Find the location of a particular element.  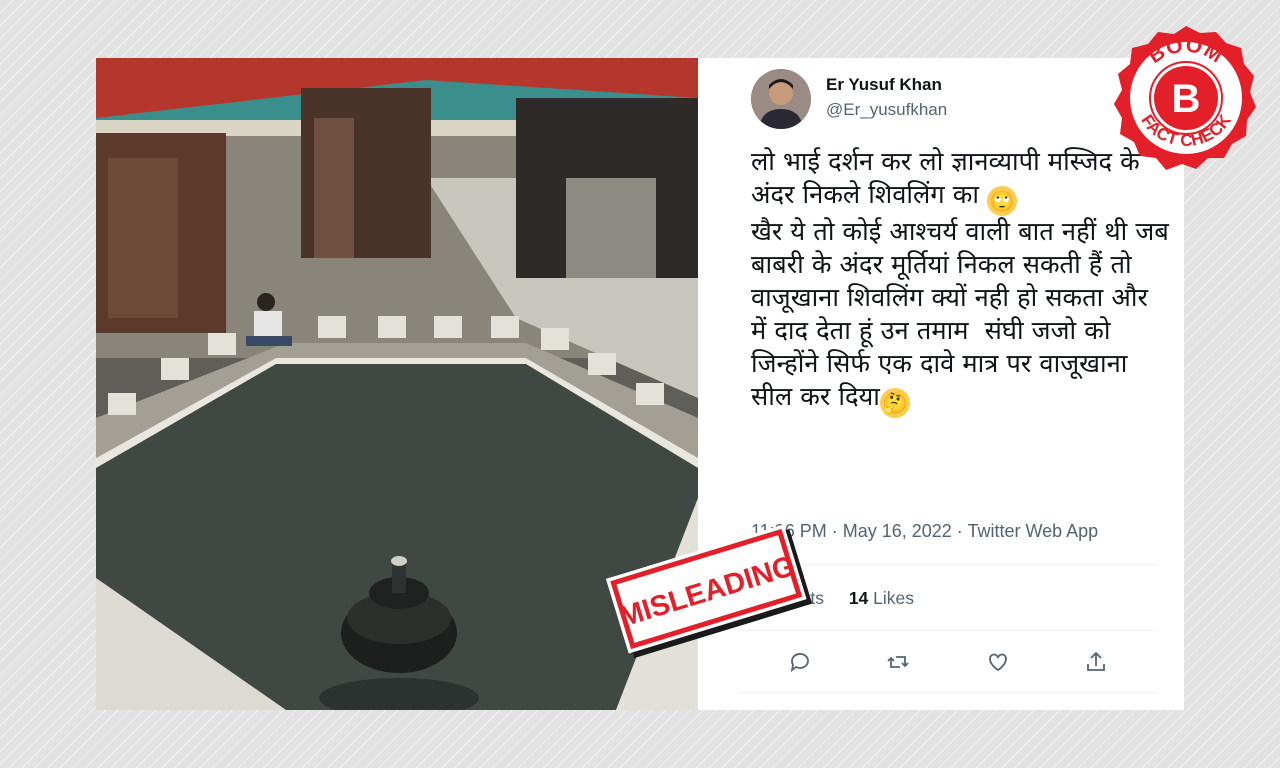

author-handle: @Er_yusufkhan is located at coordinates (886, 110).